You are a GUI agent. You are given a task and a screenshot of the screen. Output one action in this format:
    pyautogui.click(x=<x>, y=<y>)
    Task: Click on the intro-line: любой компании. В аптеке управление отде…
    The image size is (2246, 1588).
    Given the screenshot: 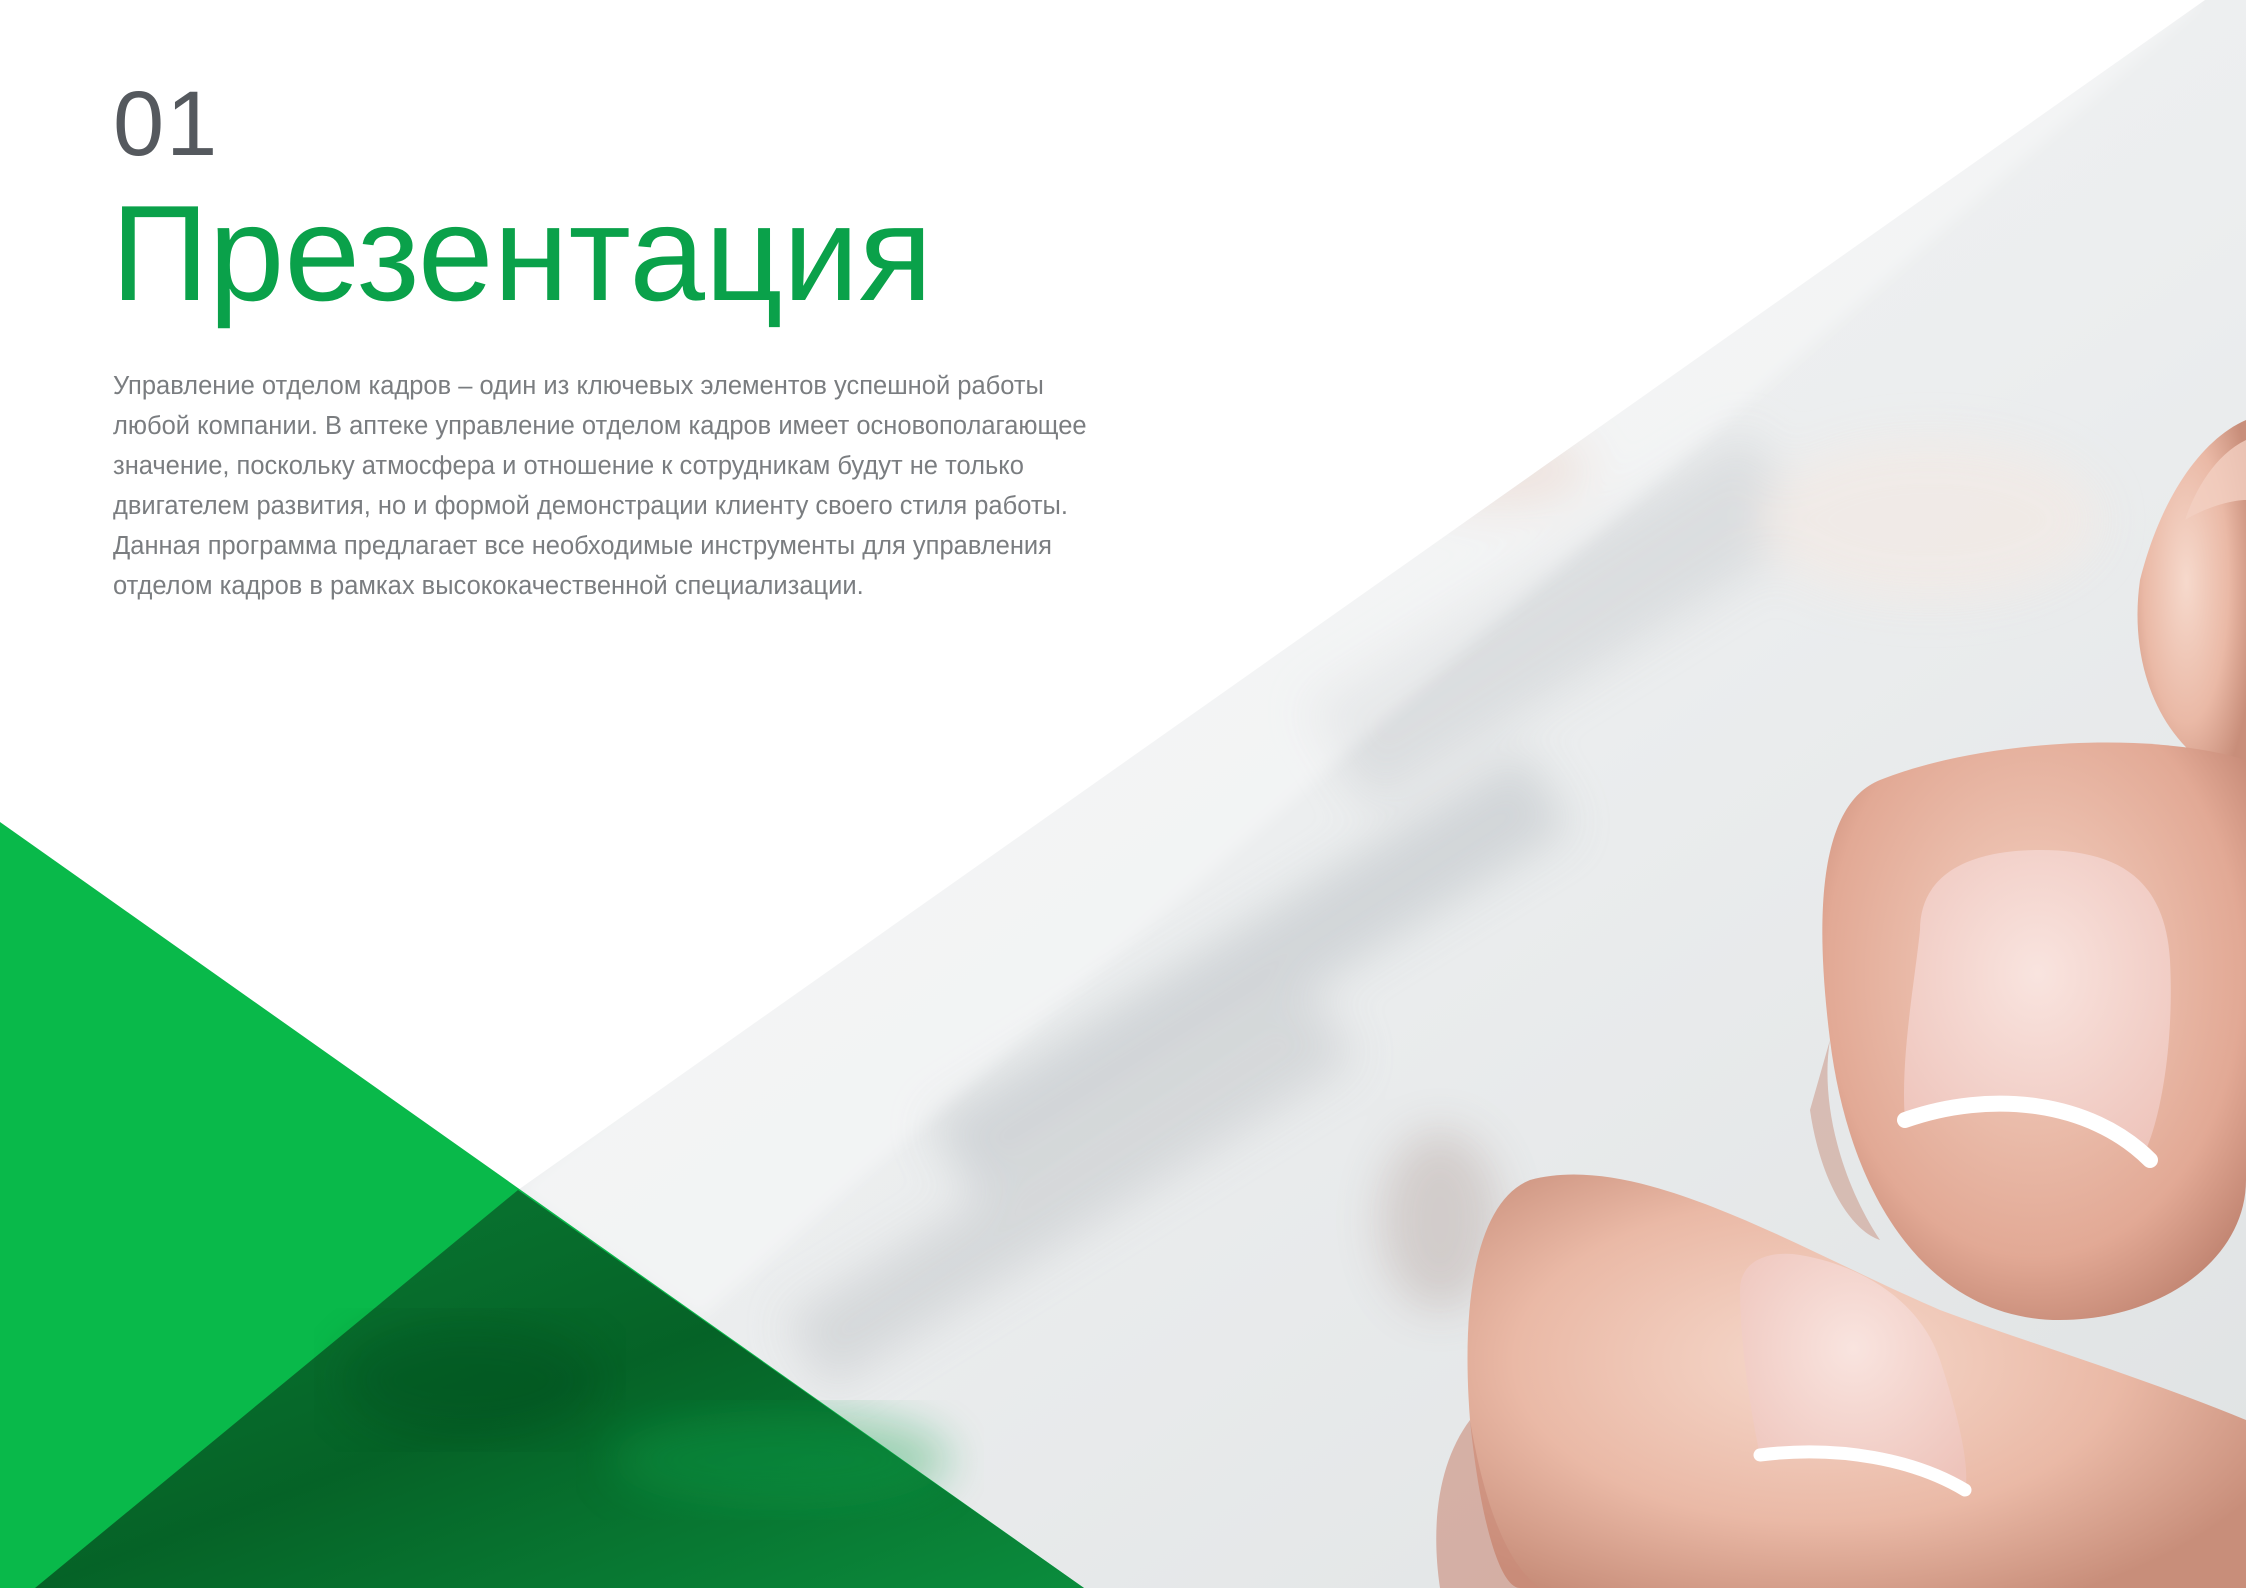 What is the action you would take?
    pyautogui.click(x=600, y=426)
    